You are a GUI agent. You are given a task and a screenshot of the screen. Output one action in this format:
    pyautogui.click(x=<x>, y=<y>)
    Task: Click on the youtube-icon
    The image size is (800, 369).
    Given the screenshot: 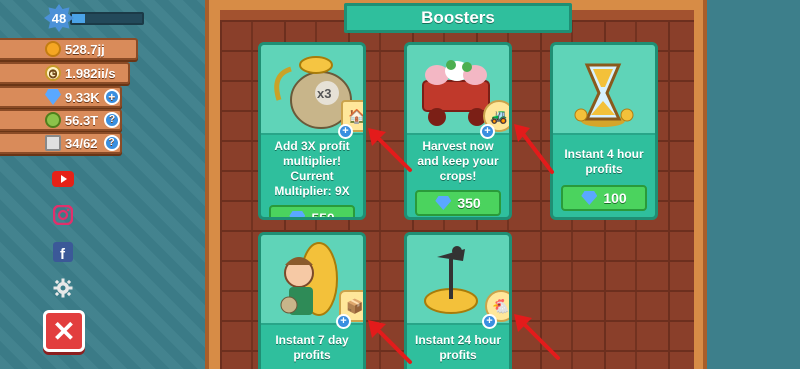 What is the action you would take?
    pyautogui.click(x=63, y=179)
    